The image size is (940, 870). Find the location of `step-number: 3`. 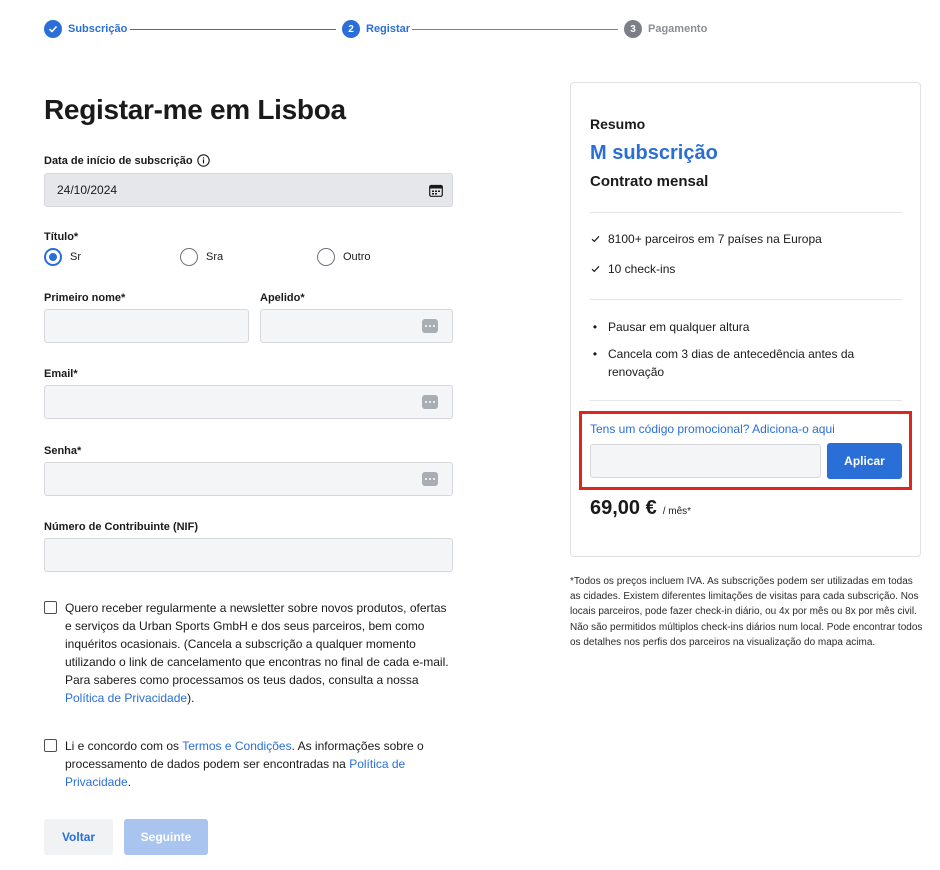

step-number: 3 is located at coordinates (633, 29).